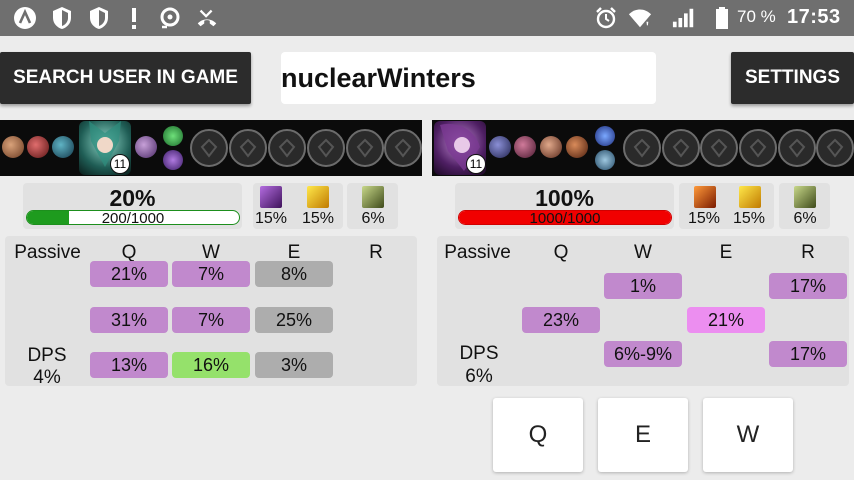 The width and height of the screenshot is (854, 480). I want to click on hp-text: 1000/1000, so click(565, 217).